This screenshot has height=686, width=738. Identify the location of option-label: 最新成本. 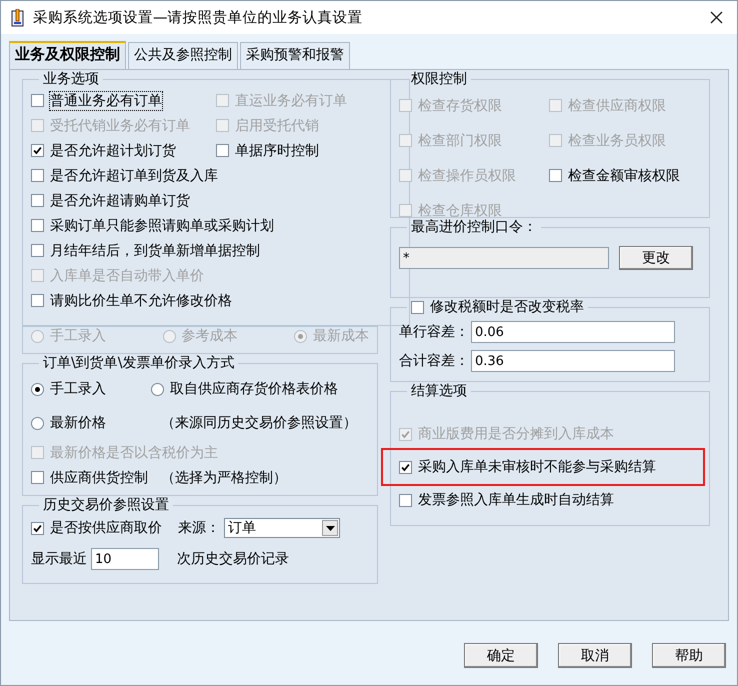
(341, 336).